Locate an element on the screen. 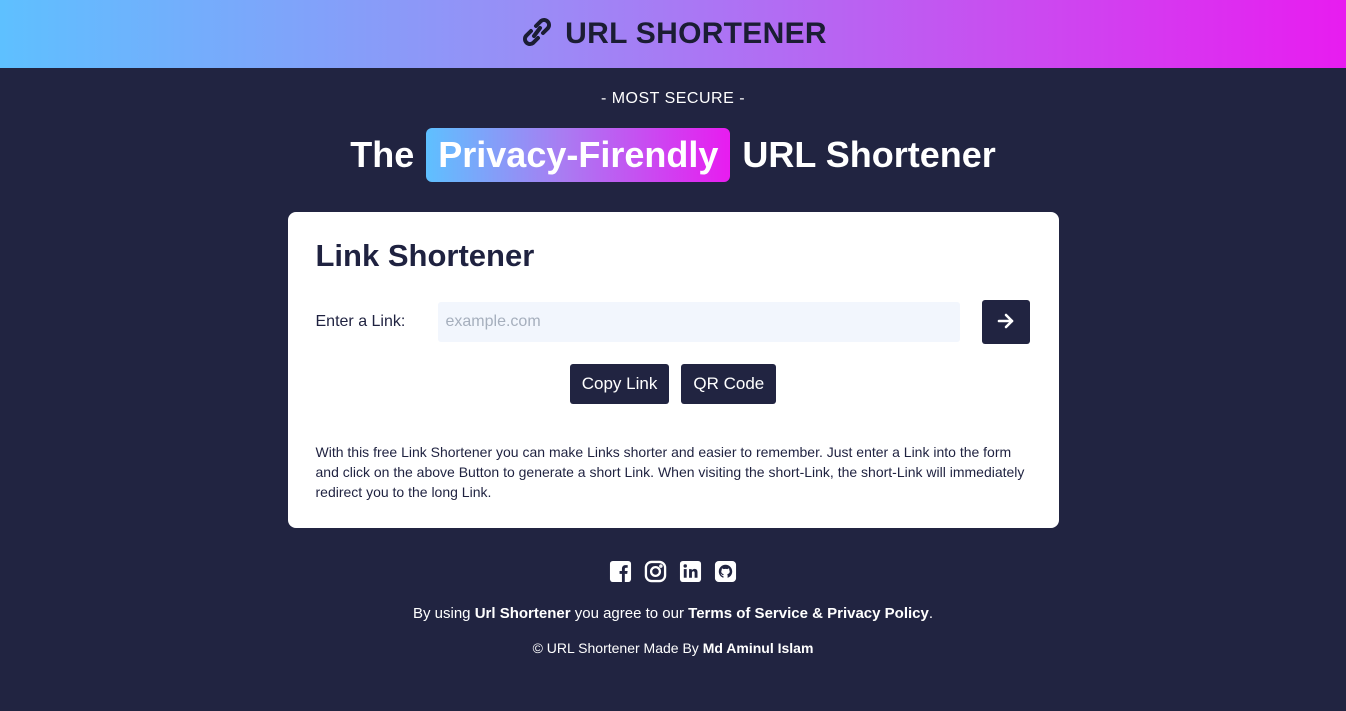 This screenshot has height=711, width=1346. headline-prefix: The is located at coordinates (382, 154).